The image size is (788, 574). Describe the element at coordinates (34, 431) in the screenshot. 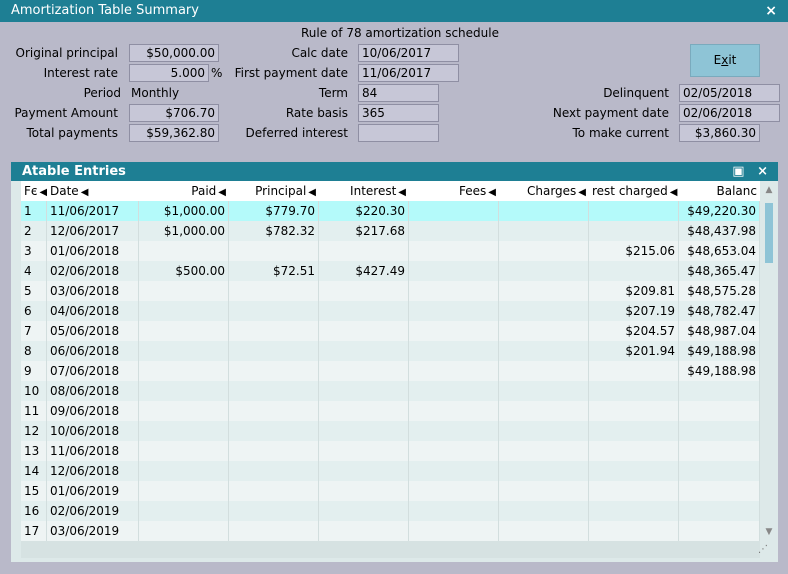

I see `cell-row-number: 12` at that location.